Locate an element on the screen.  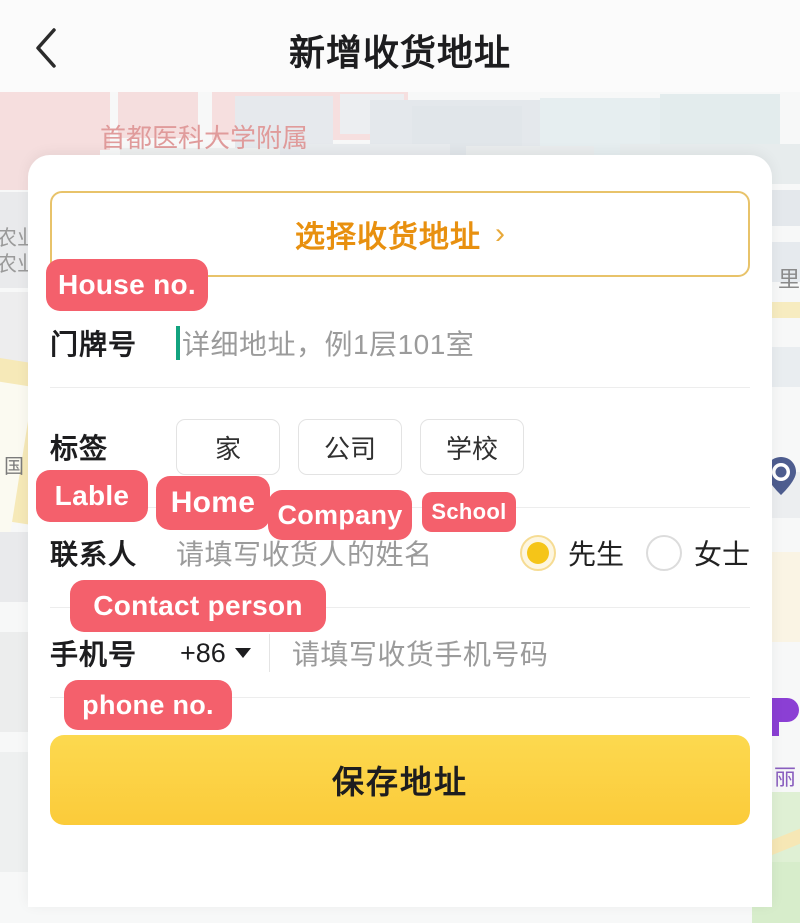
annotation-contact-person: Contact person is located at coordinates (198, 606).